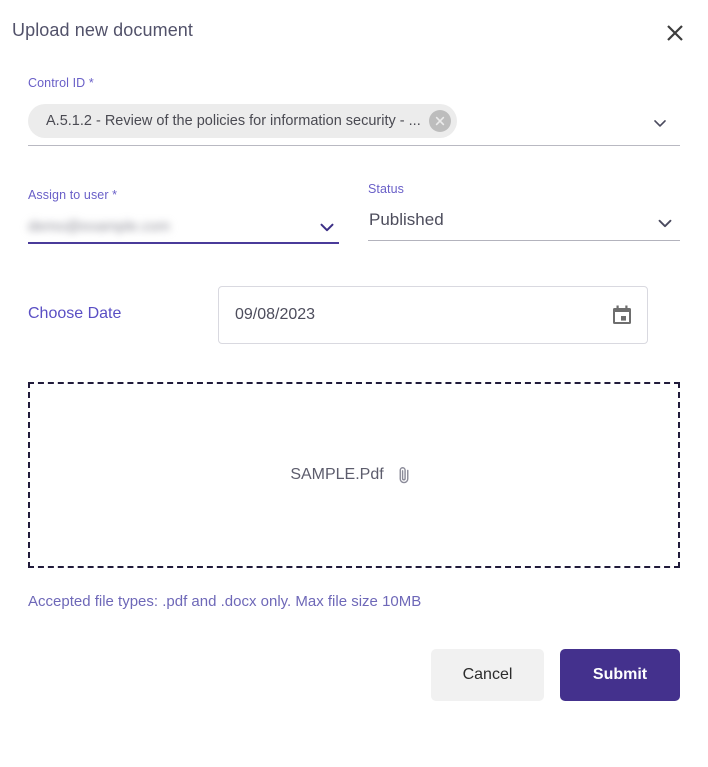  What do you see at coordinates (75, 313) in the screenshot?
I see `choose-date-label: Choose Date` at bounding box center [75, 313].